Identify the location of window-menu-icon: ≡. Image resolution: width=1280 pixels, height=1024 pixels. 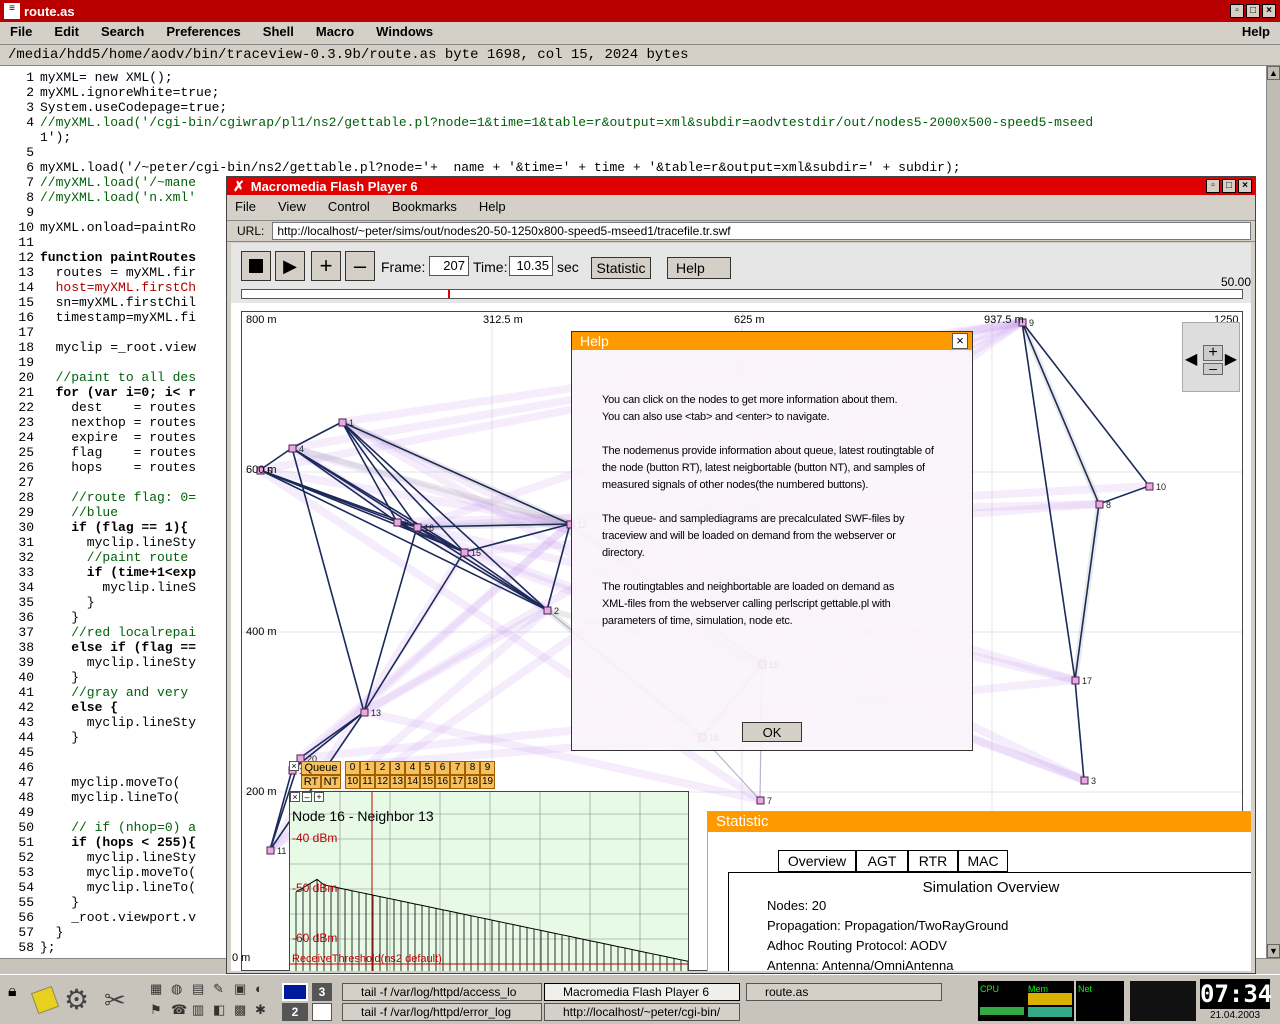
(12, 11).